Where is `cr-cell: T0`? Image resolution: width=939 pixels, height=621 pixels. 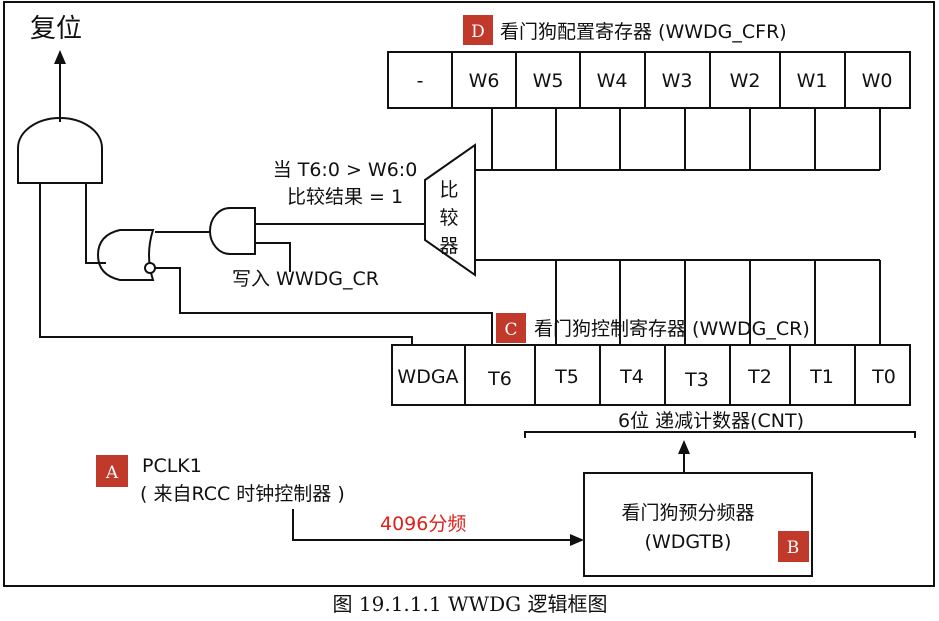
cr-cell: T0 is located at coordinates (883, 377).